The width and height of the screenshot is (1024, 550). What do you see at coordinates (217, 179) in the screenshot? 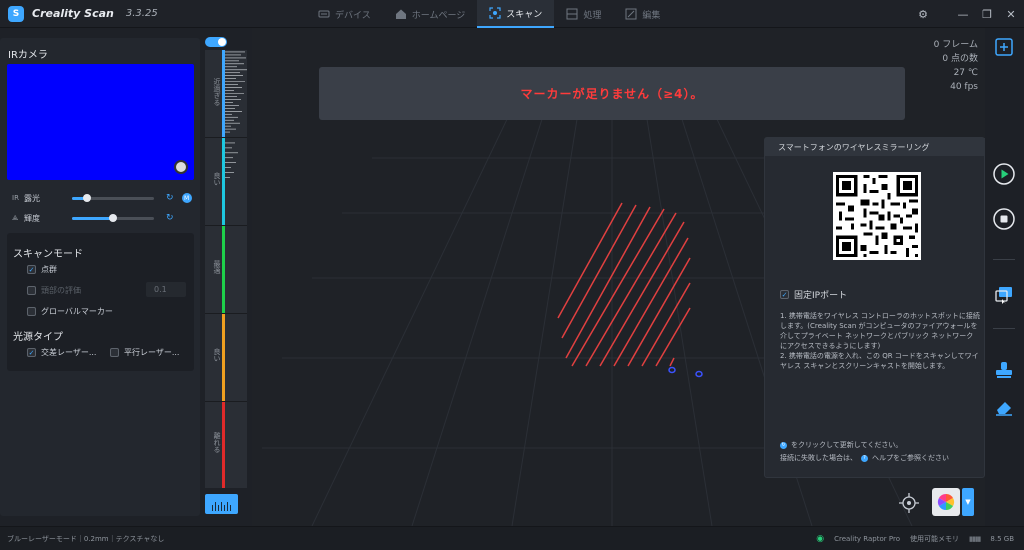
I see `segment-label: 良い` at bounding box center [217, 179].